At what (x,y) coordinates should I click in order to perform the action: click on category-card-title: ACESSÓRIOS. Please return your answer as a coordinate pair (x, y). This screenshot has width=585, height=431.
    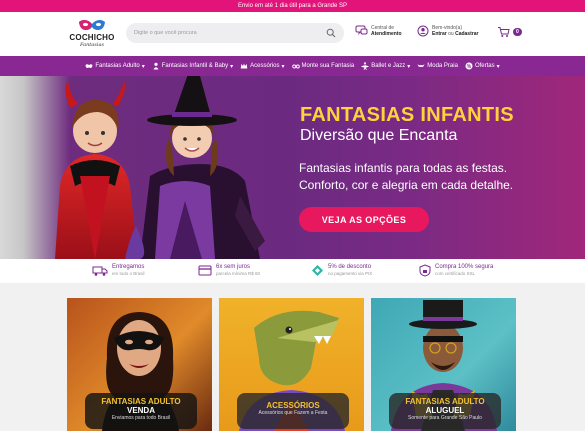
    Looking at the image, I should click on (293, 405).